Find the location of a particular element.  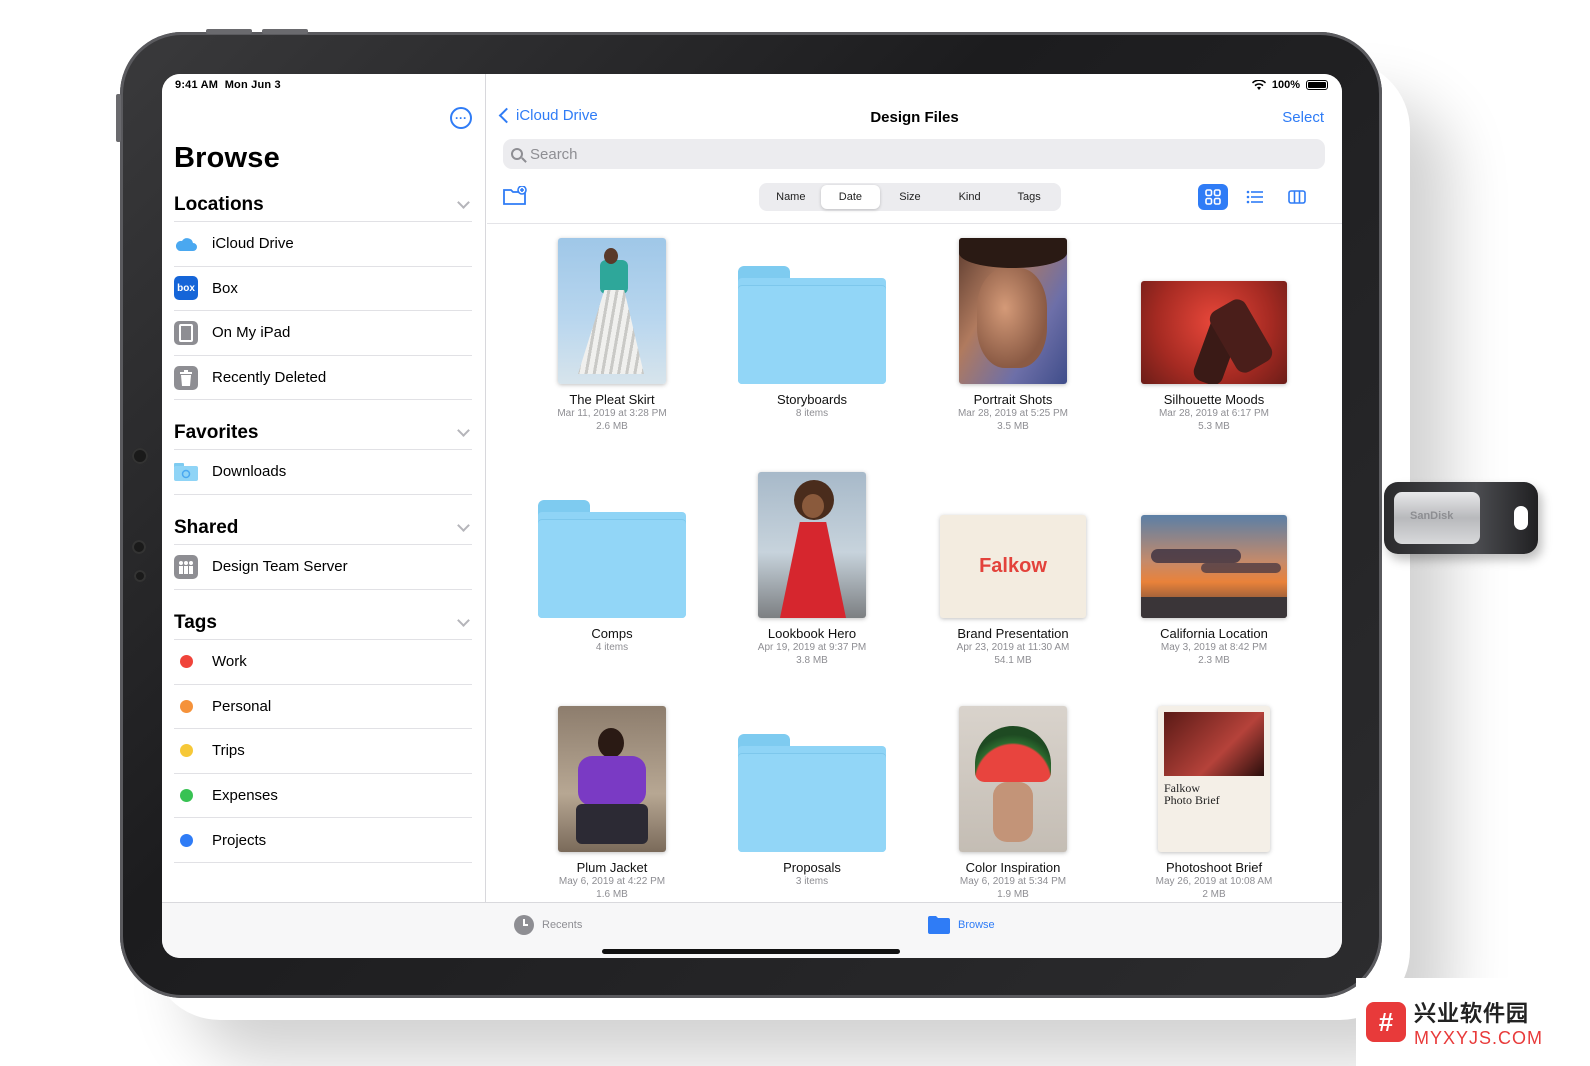

section-label: Locations is located at coordinates (219, 204).